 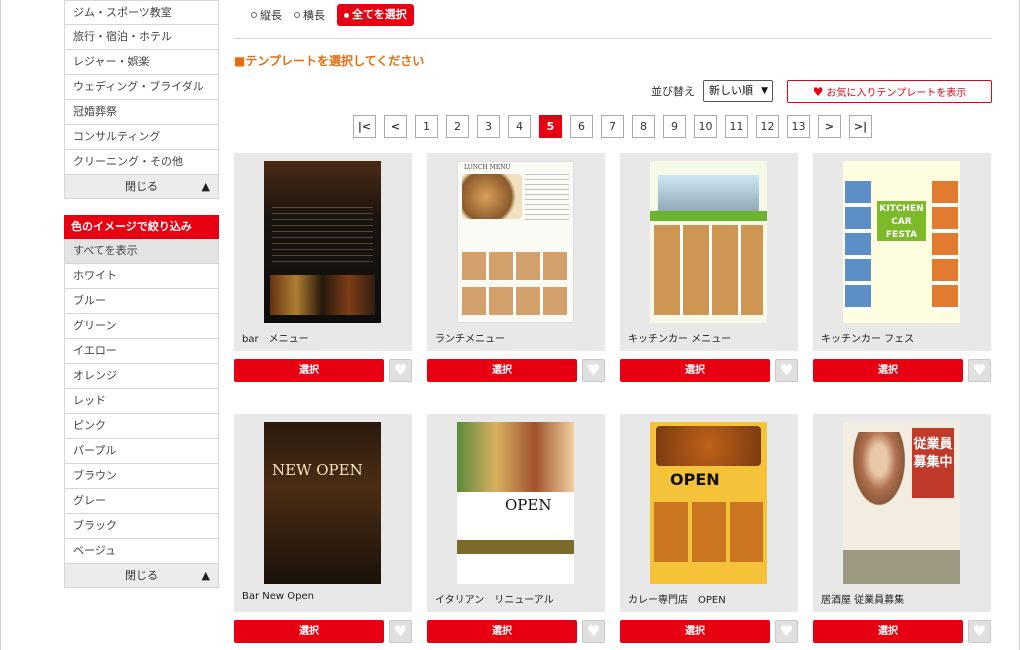 I want to click on page-button: 12, so click(x=767, y=126).